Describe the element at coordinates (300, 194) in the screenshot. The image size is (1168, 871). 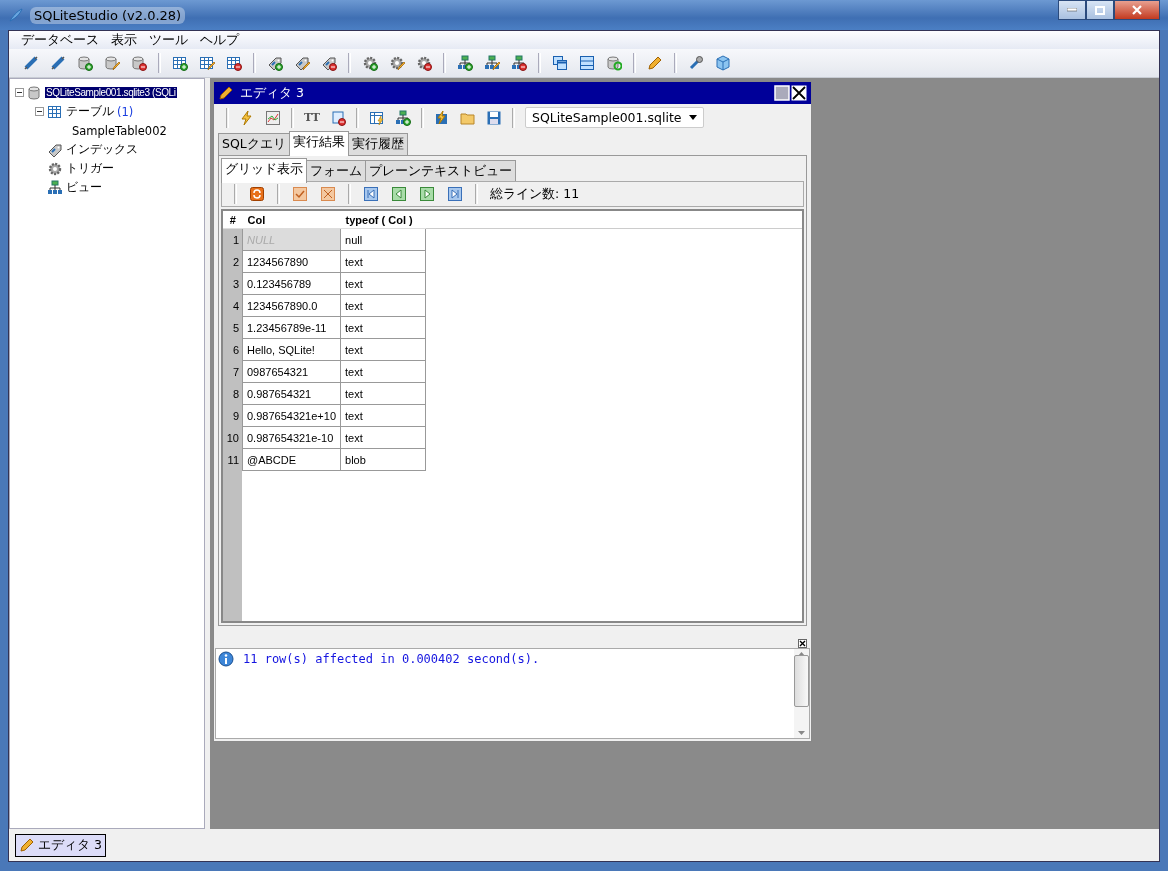
I see `commit-icon` at that location.